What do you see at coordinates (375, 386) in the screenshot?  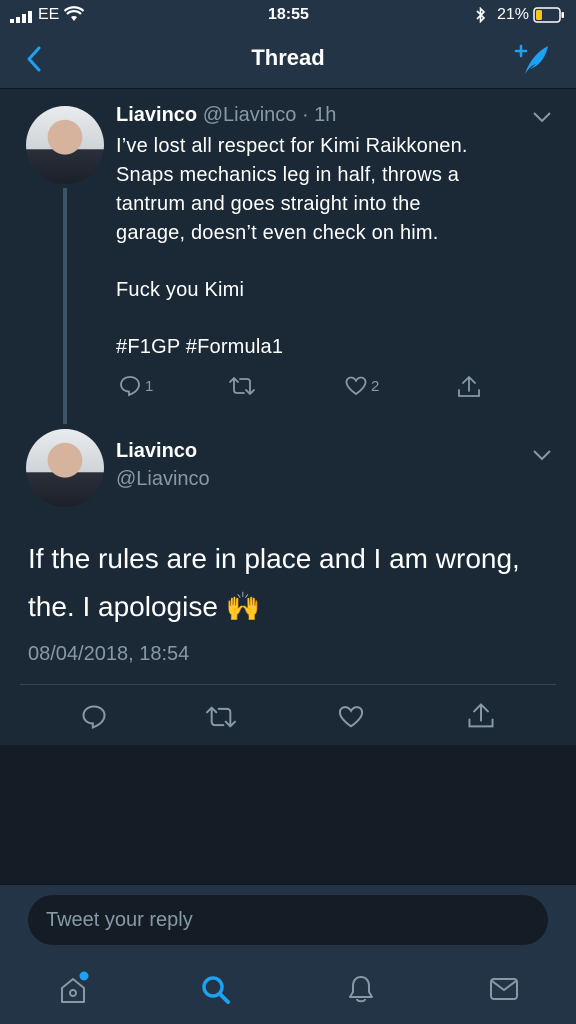 I see `like-count: 2` at bounding box center [375, 386].